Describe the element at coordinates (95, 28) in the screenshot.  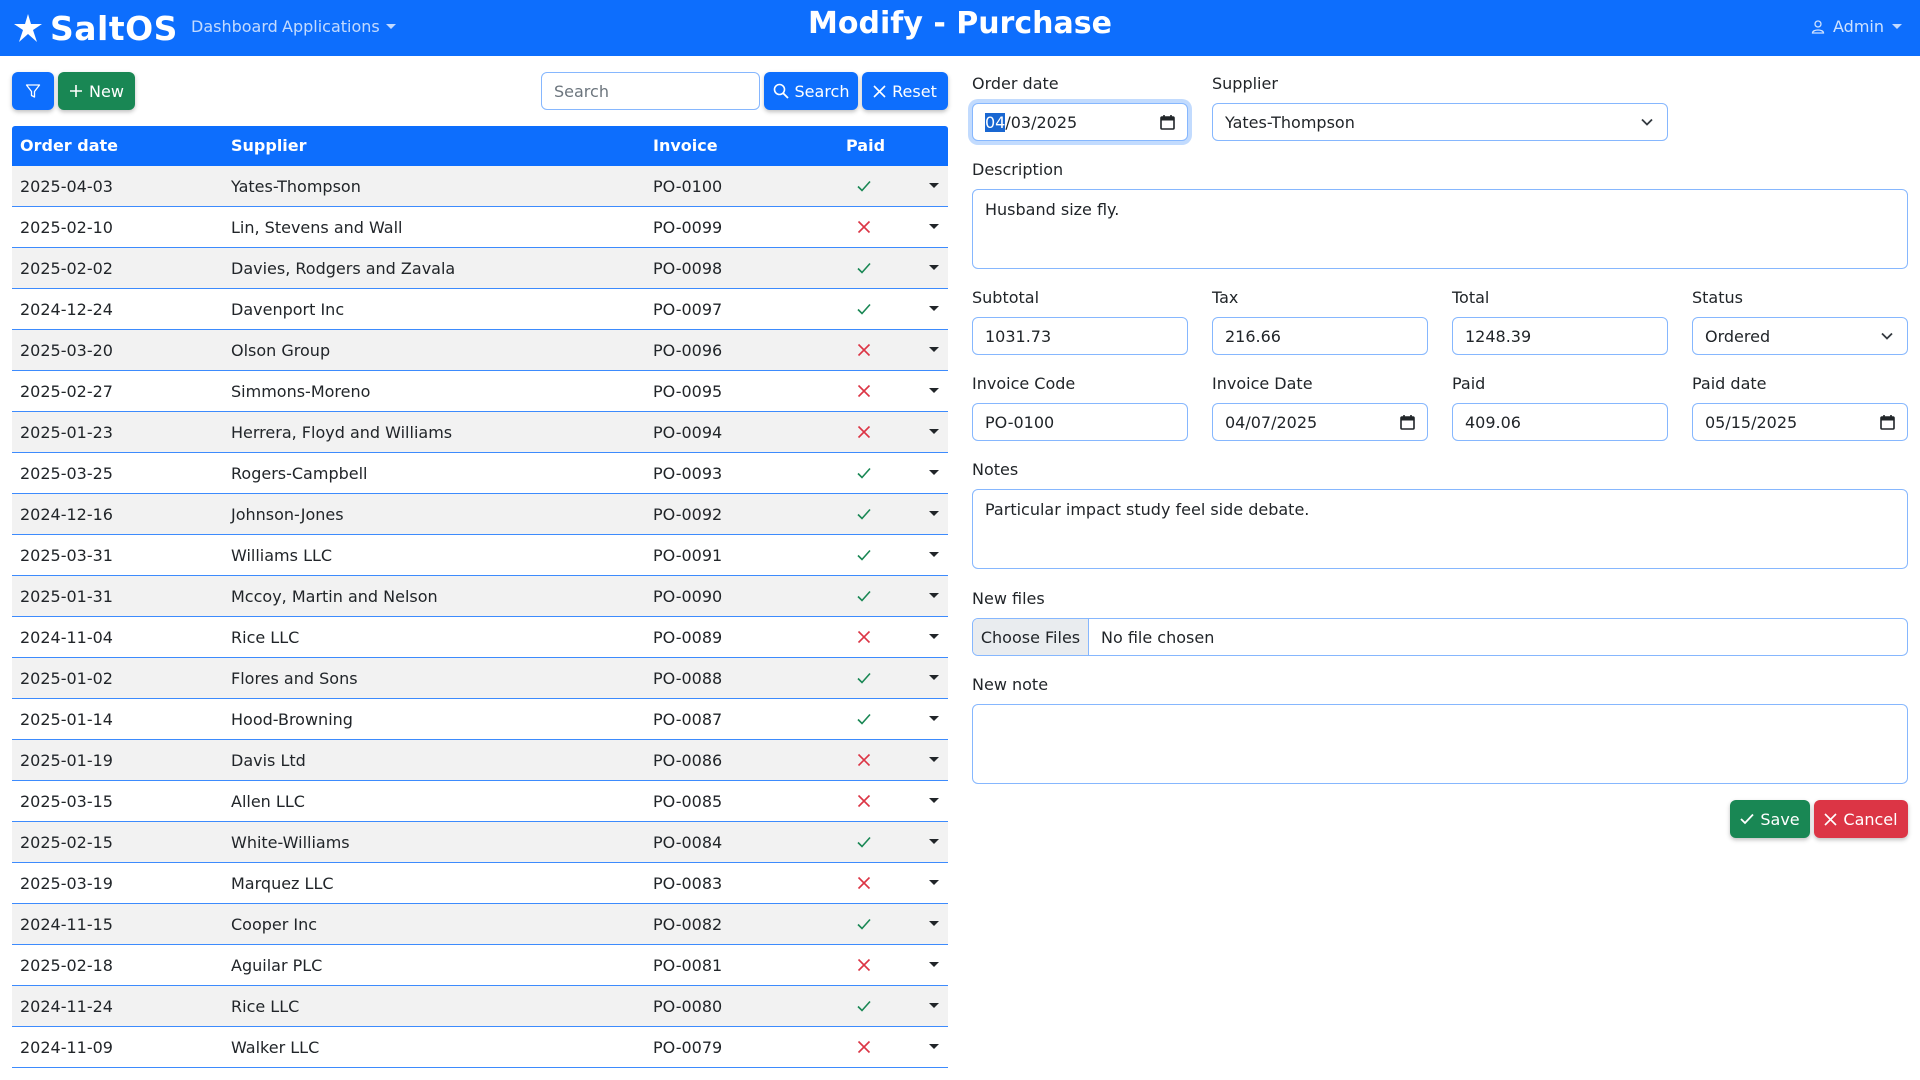
I see `brand-logo: SaltOS` at that location.